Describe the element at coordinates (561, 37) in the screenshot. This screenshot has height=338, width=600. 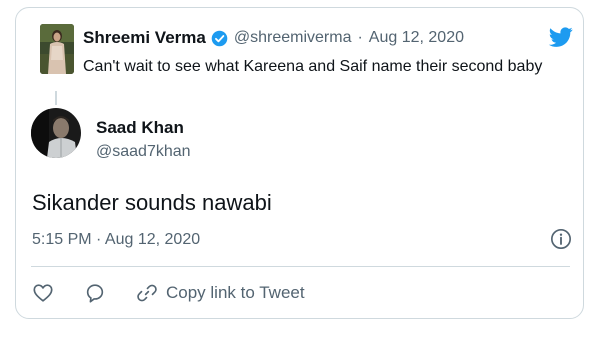
I see `twitter-bird-icon` at that location.